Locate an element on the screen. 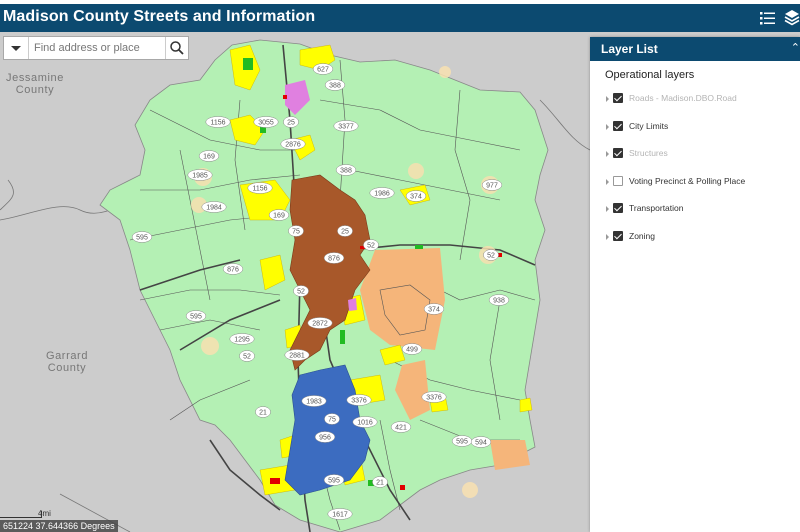  layer-item-transportation: Transportation is located at coordinates (674, 216).